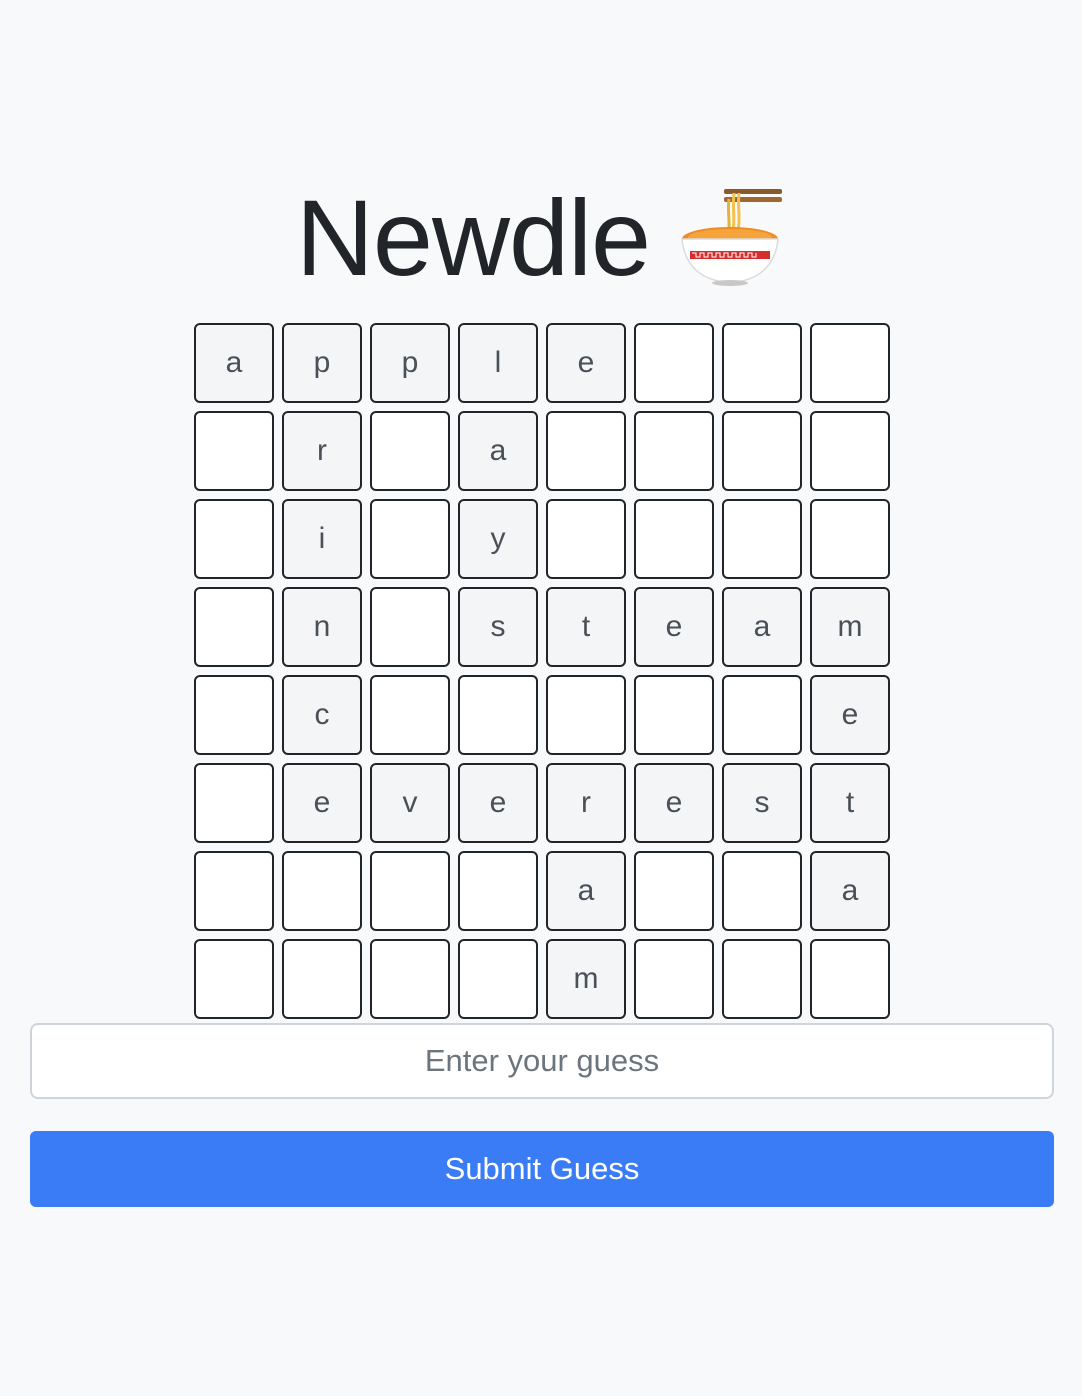  Describe the element at coordinates (322, 539) in the screenshot. I see `grid-cell: i` at that location.